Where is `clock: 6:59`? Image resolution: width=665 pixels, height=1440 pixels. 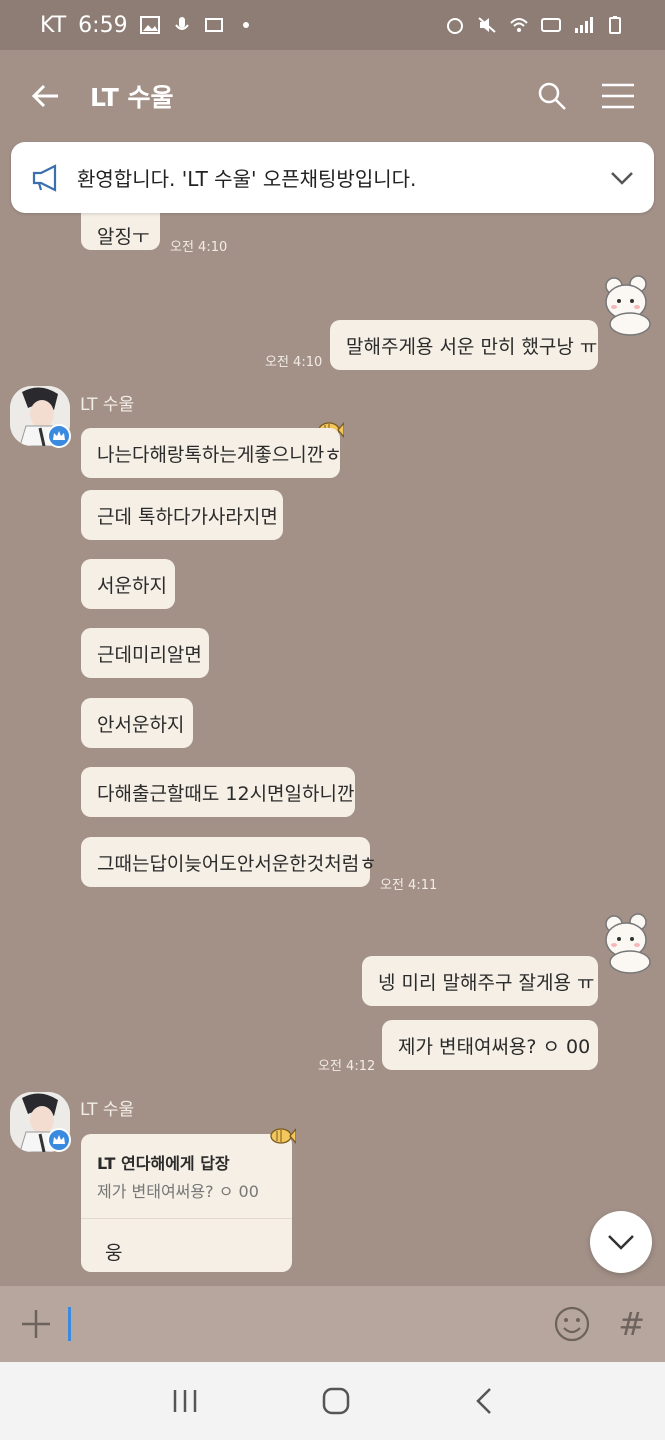 clock: 6:59 is located at coordinates (103, 25).